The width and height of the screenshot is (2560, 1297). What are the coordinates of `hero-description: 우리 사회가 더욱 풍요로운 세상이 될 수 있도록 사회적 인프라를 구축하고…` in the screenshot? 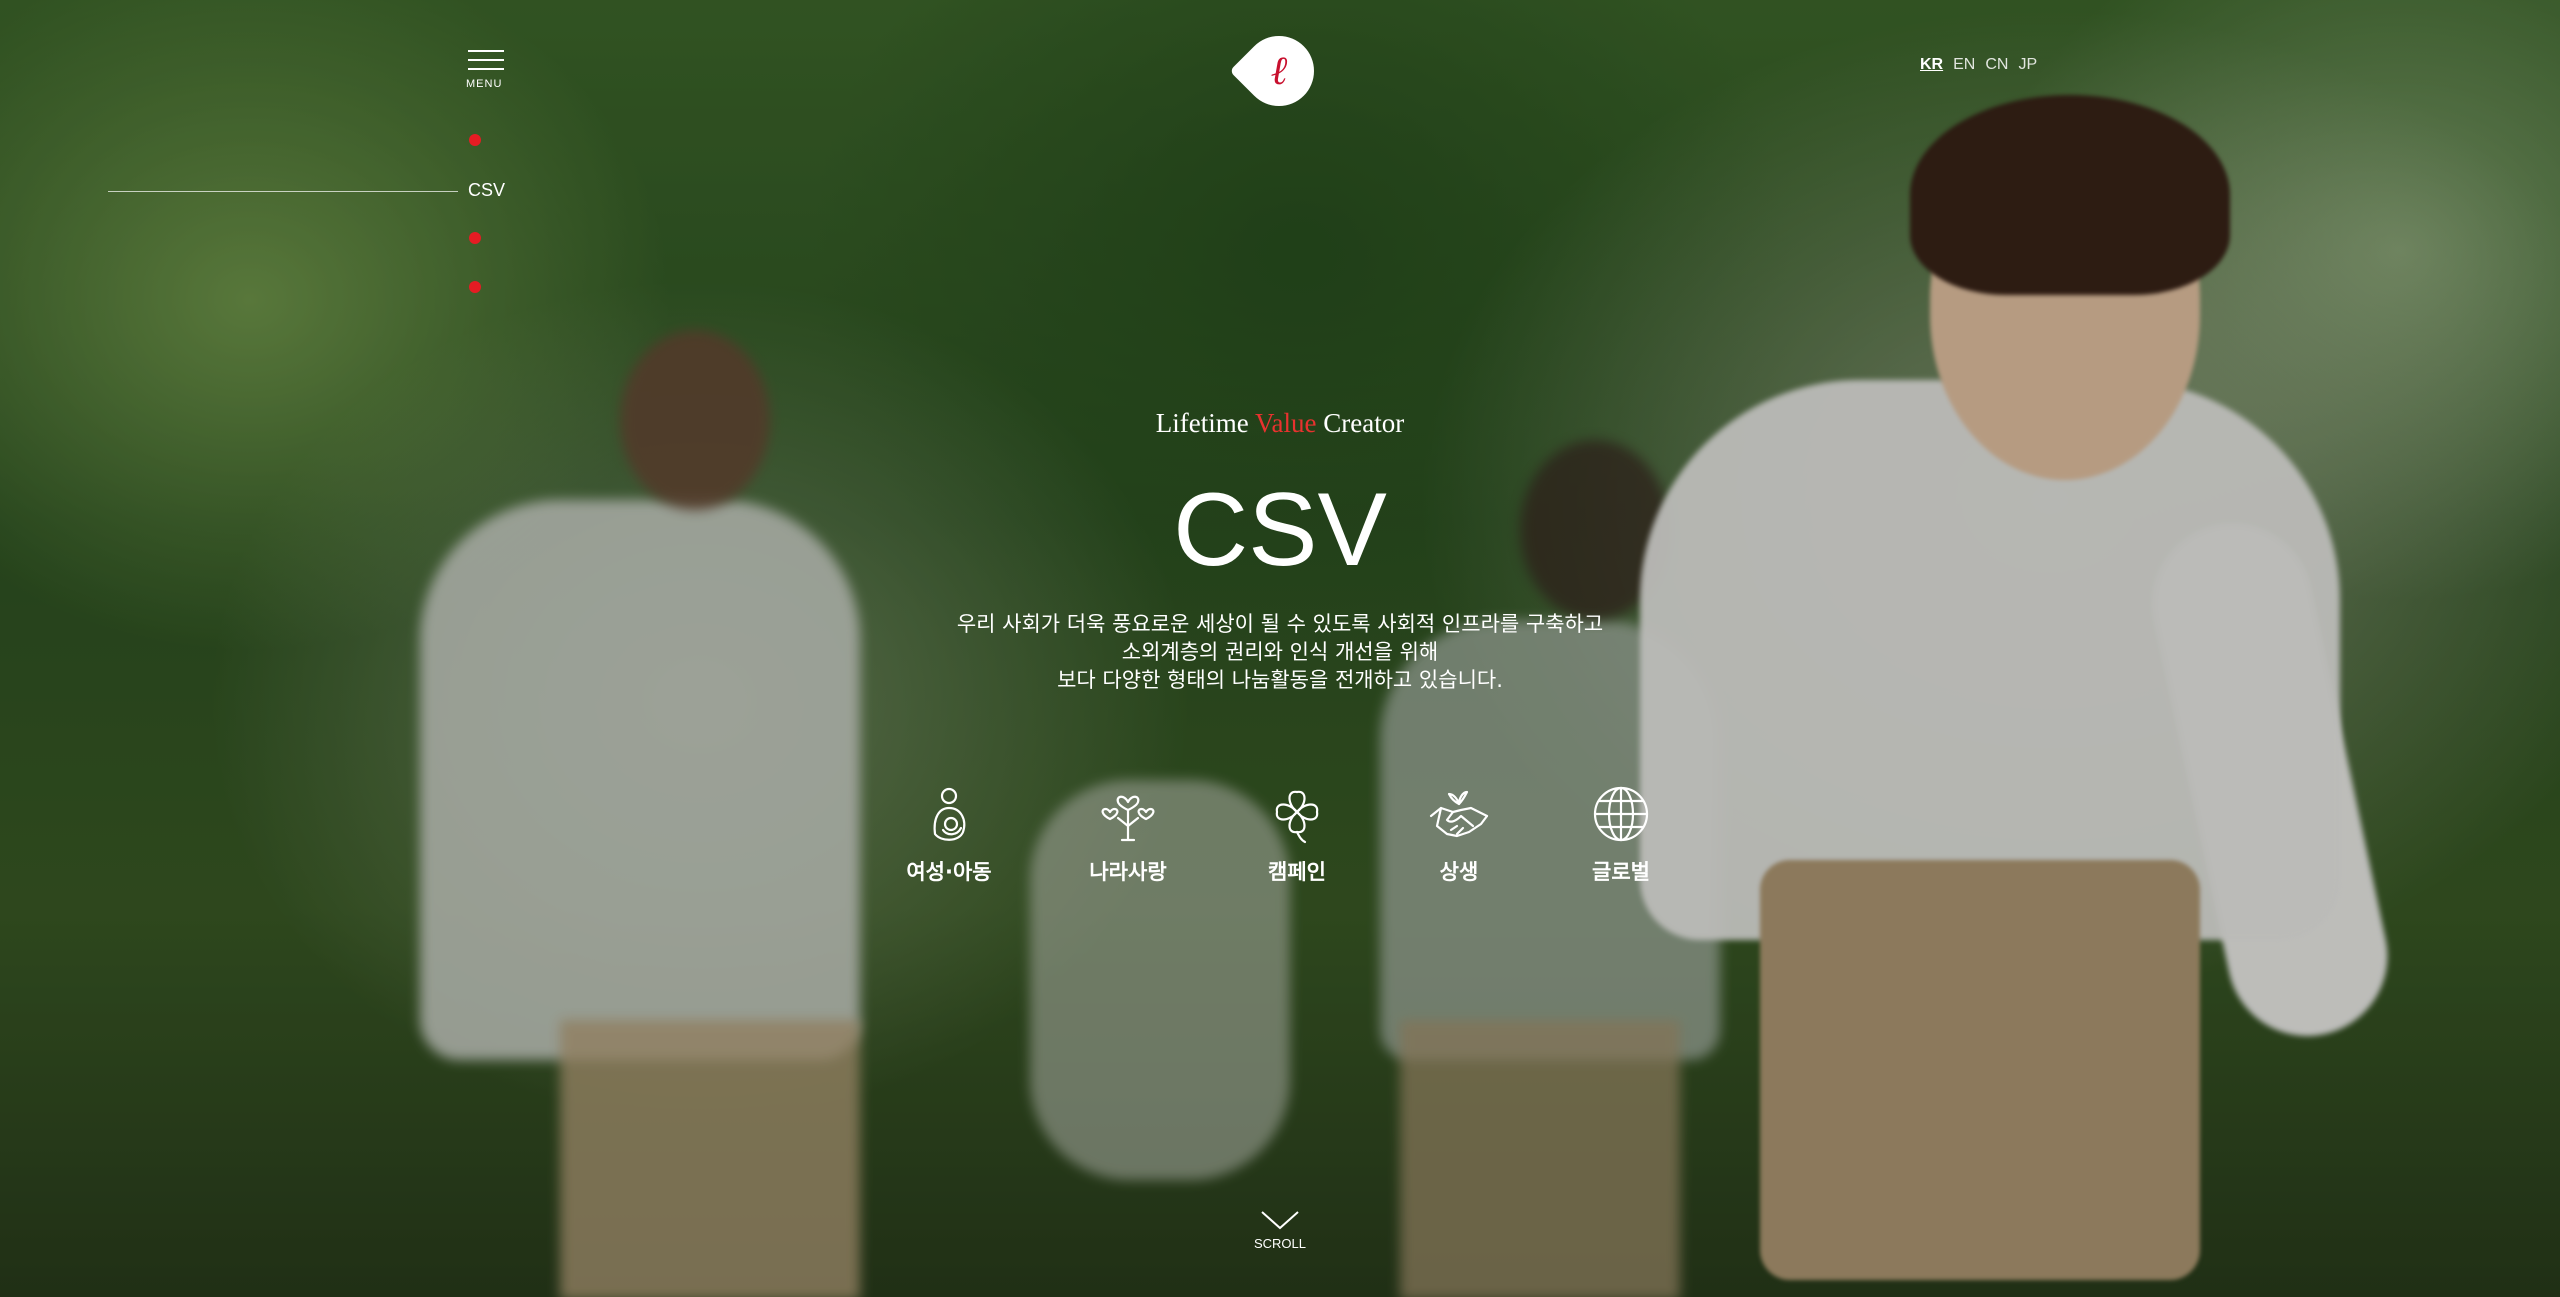 It's located at (1280, 652).